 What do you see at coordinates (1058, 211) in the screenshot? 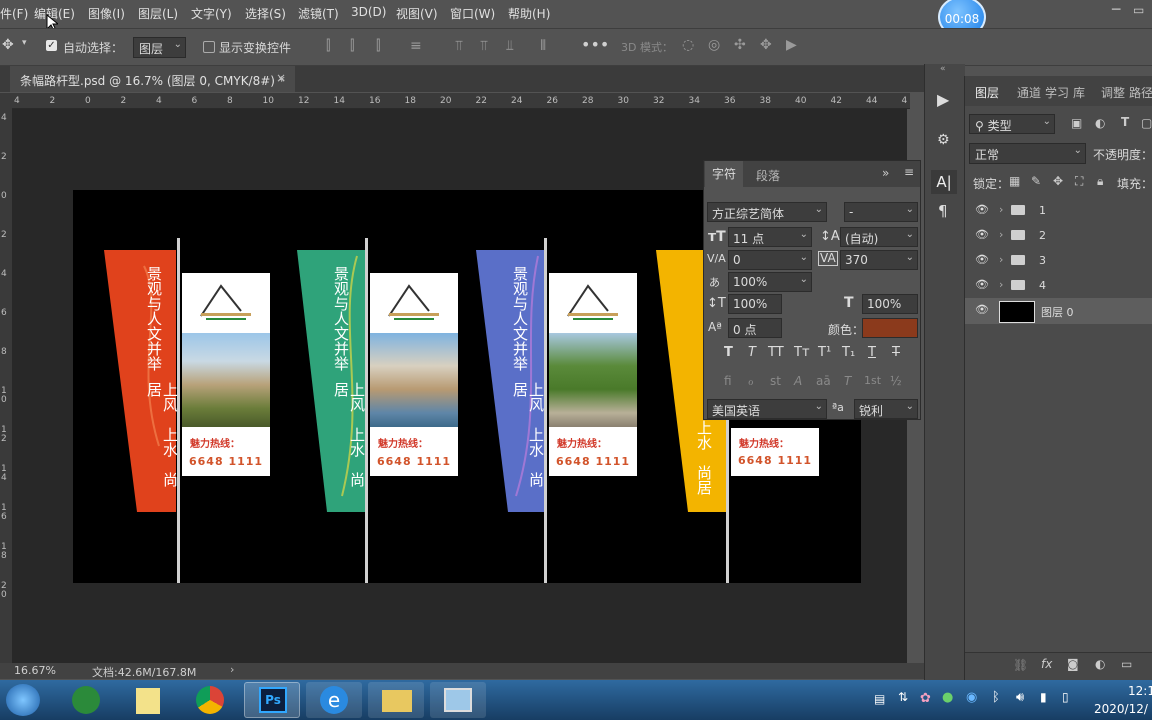
I see `layer-row: 👁︎ › 1` at bounding box center [1058, 211].